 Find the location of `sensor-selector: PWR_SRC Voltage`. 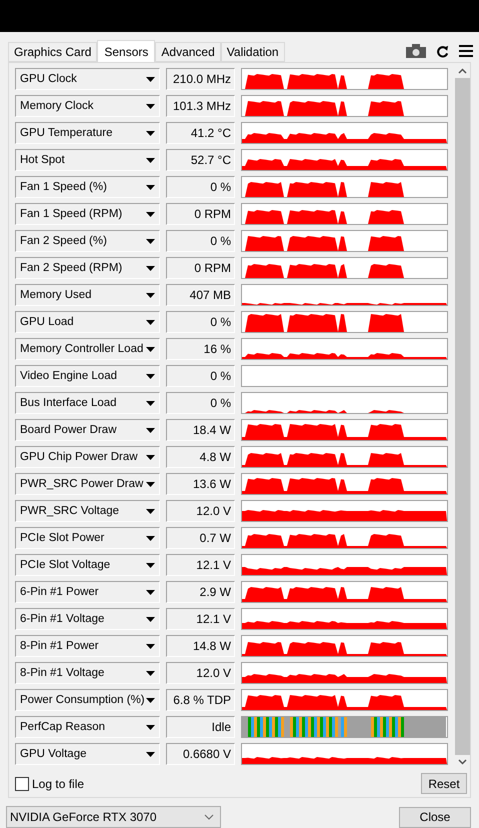

sensor-selector: PWR_SRC Voltage is located at coordinates (87, 511).